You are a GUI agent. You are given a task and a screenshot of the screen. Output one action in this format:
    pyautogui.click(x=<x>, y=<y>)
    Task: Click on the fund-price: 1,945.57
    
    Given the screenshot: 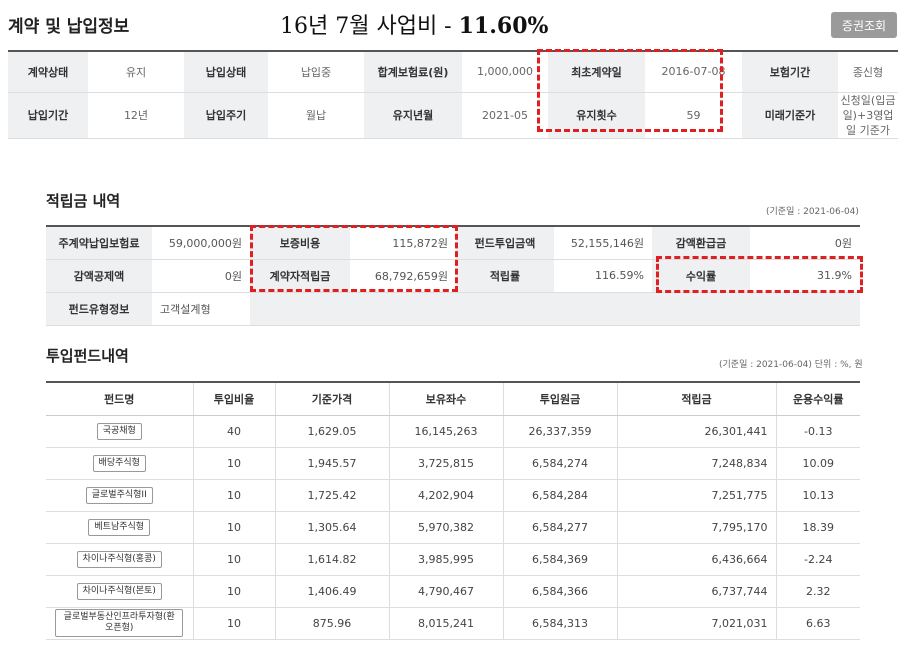 What is the action you would take?
    pyautogui.click(x=331, y=463)
    